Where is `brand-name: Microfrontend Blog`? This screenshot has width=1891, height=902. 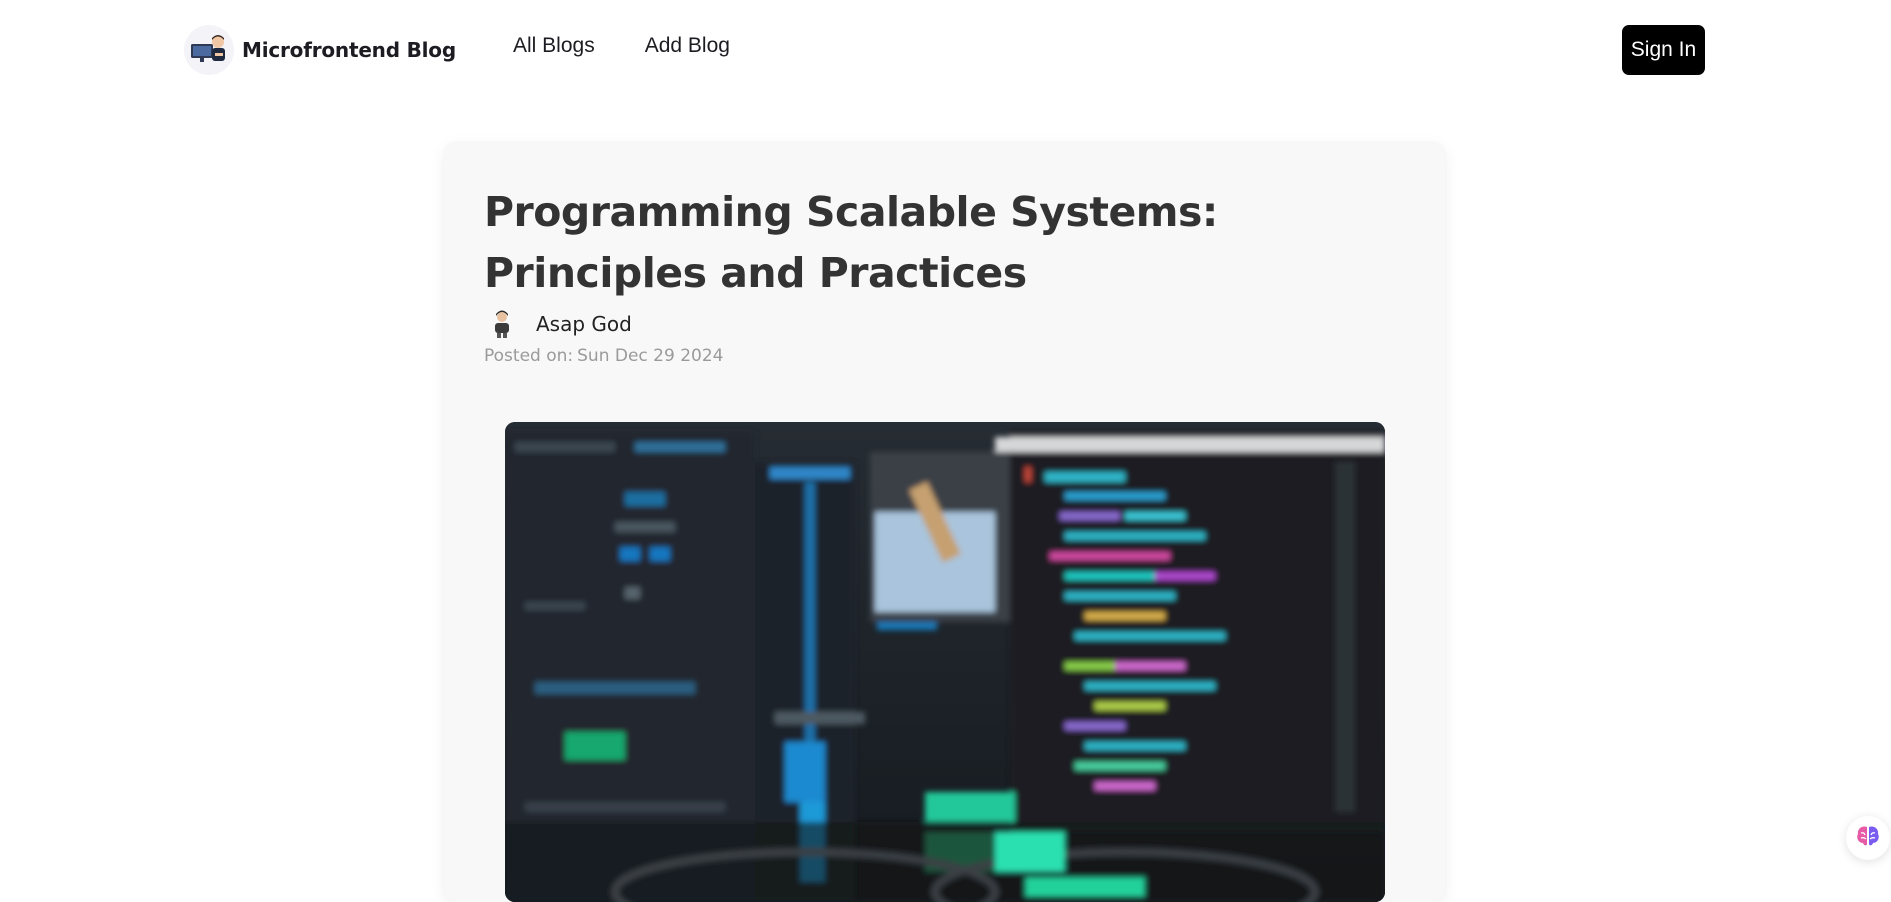 brand-name: Microfrontend Blog is located at coordinates (349, 50).